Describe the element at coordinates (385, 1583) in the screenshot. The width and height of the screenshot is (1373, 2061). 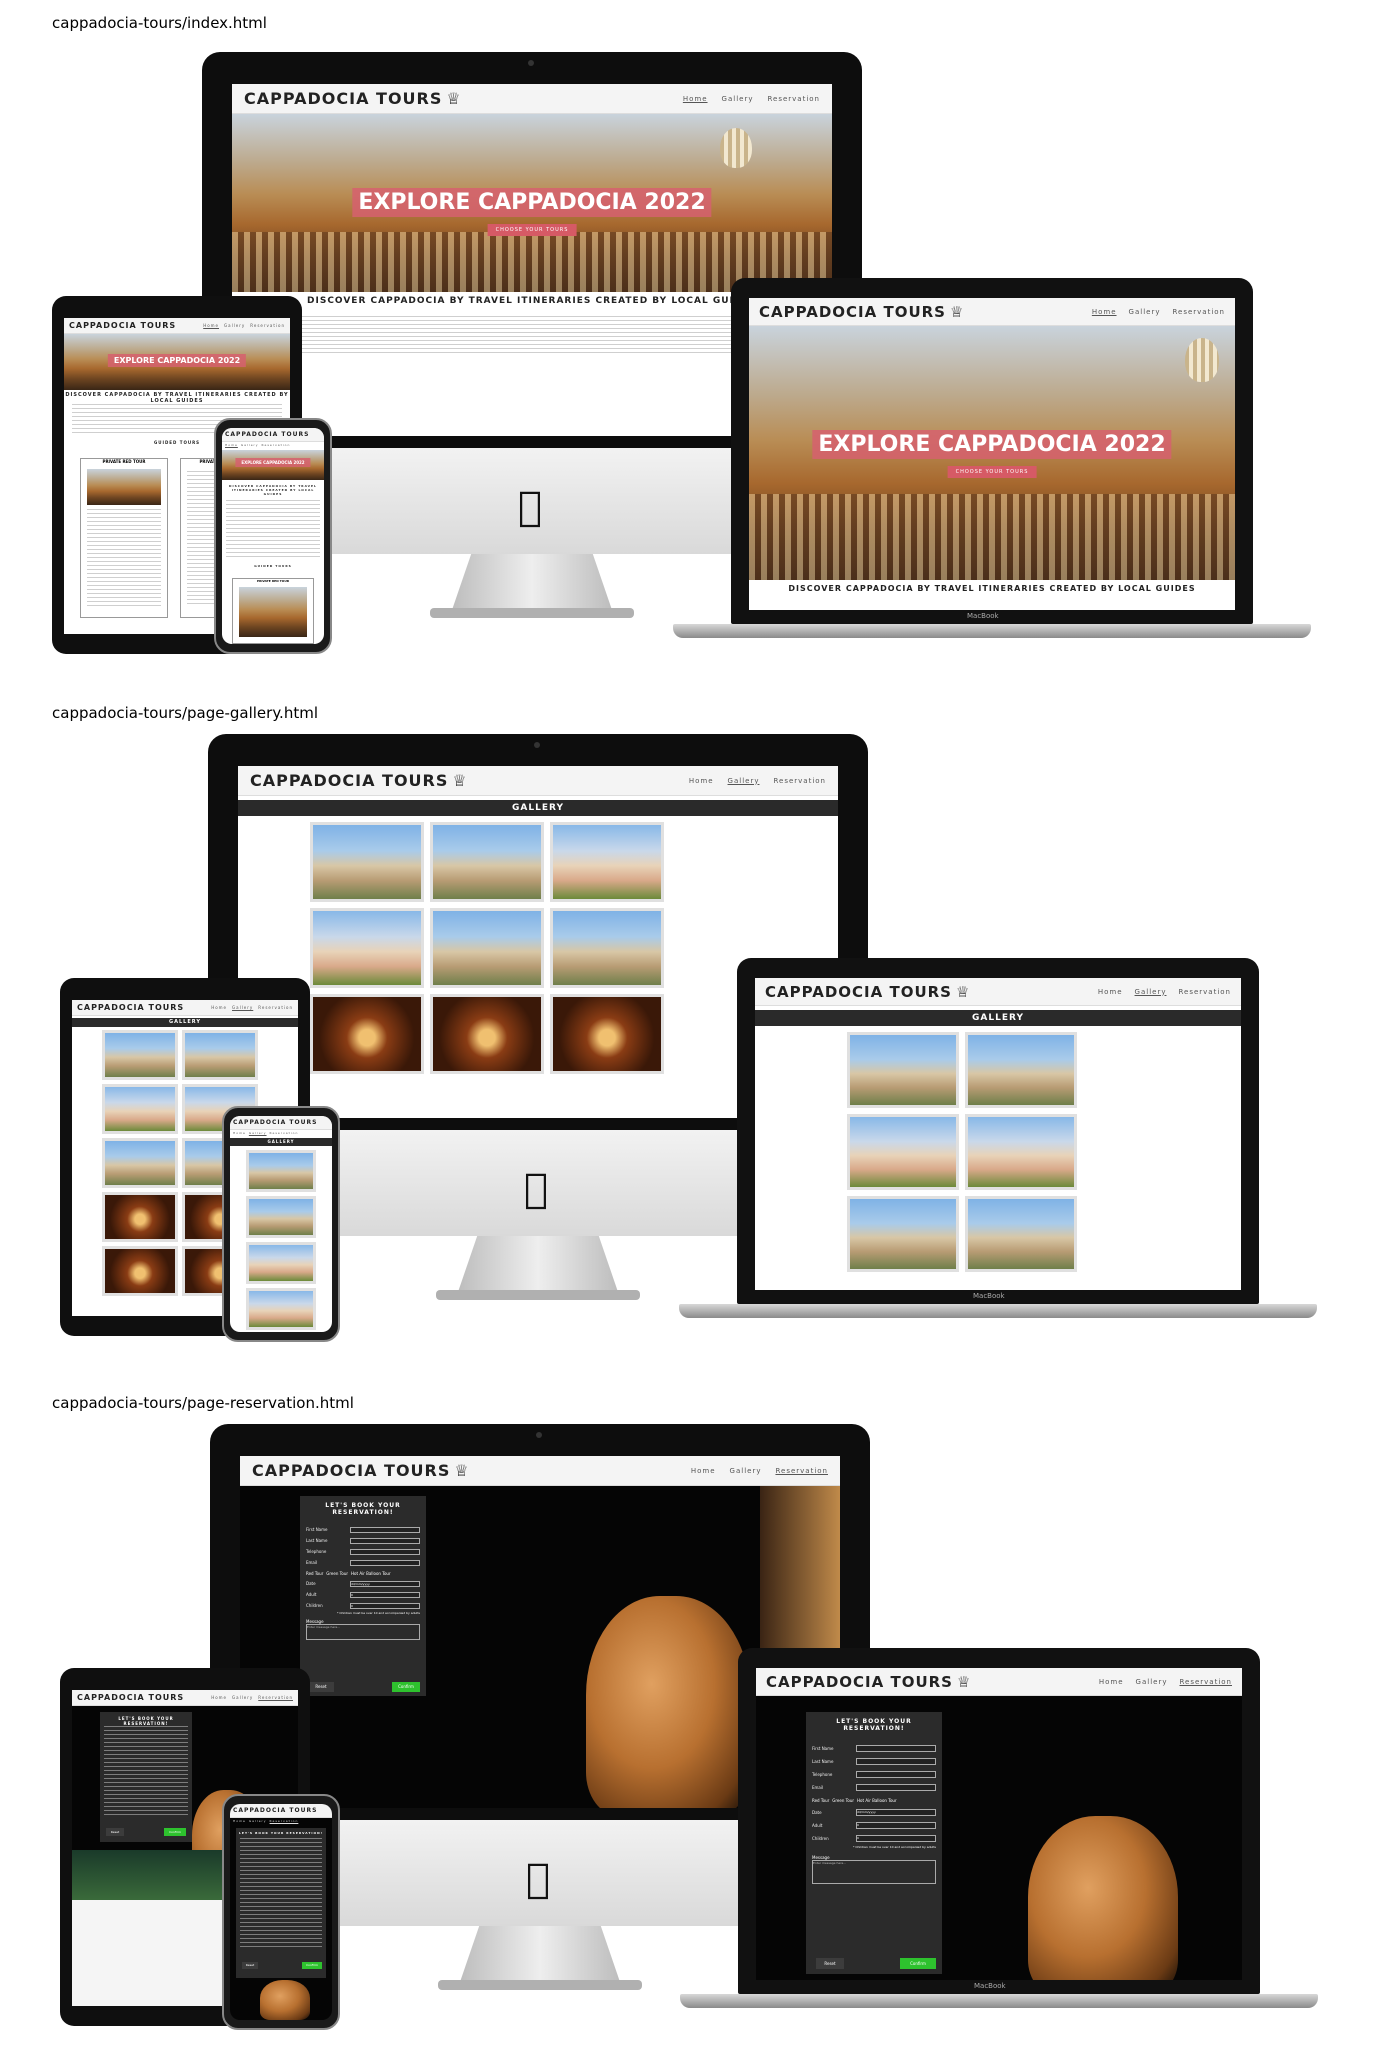
I see `date-field: dd/mm/yyyy` at that location.